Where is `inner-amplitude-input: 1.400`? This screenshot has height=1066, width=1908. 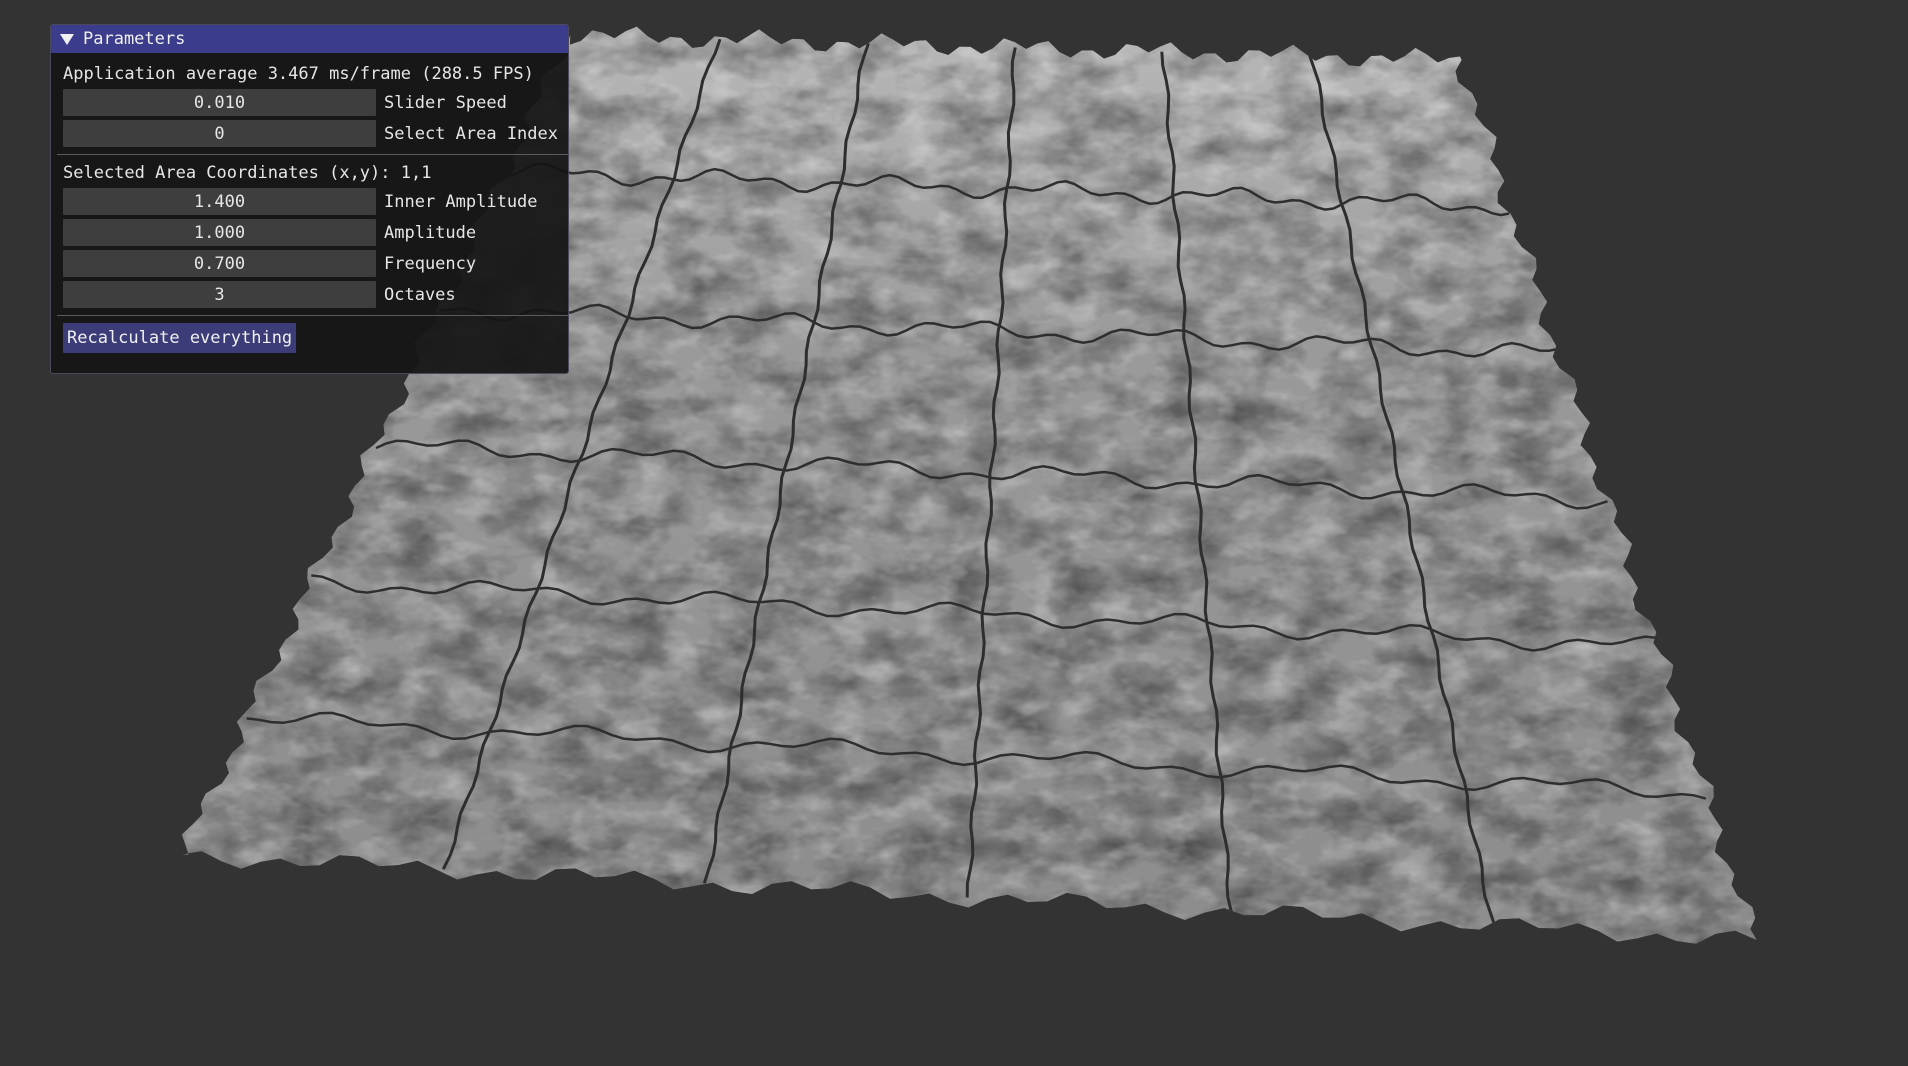 inner-amplitude-input: 1.400 is located at coordinates (219, 201).